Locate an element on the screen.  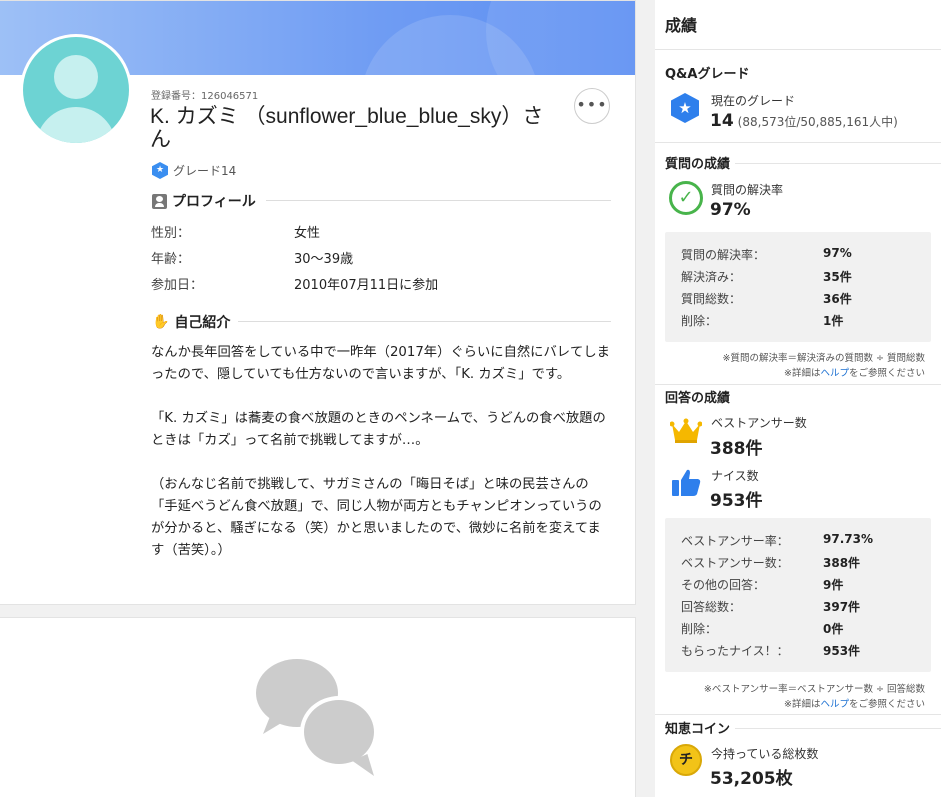
stat-value: 97.73% is located at coordinates (848, 539).